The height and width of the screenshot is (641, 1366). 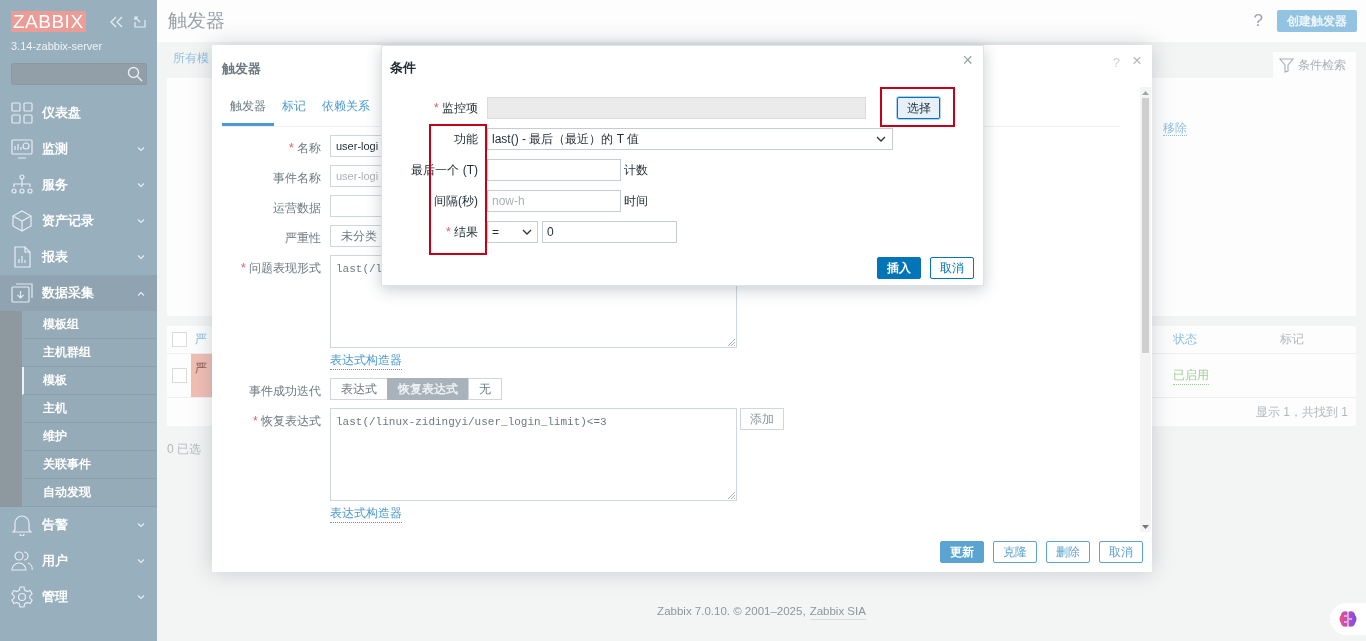 What do you see at coordinates (1145, 527) in the screenshot?
I see `scroll-down-icon` at bounding box center [1145, 527].